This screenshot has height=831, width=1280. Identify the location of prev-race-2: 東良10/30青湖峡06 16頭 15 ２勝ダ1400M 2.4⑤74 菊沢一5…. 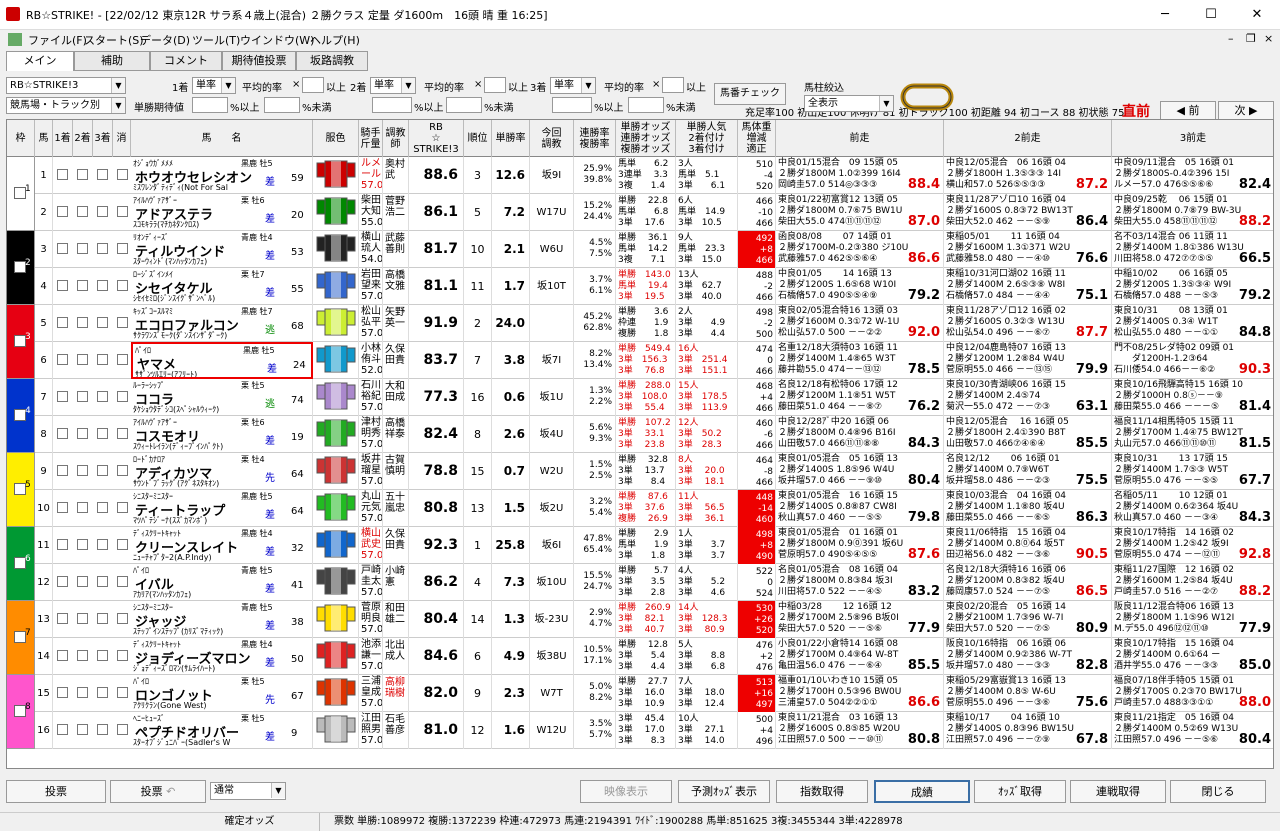
(1028, 397).